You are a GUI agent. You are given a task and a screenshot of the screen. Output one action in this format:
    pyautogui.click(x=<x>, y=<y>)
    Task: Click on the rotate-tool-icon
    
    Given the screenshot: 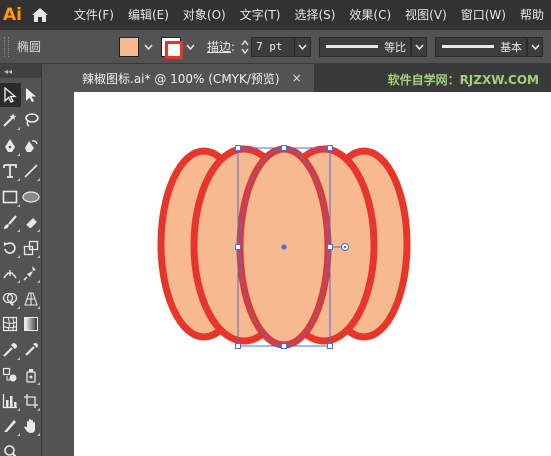 What is the action you would take?
    pyautogui.click(x=10, y=248)
    